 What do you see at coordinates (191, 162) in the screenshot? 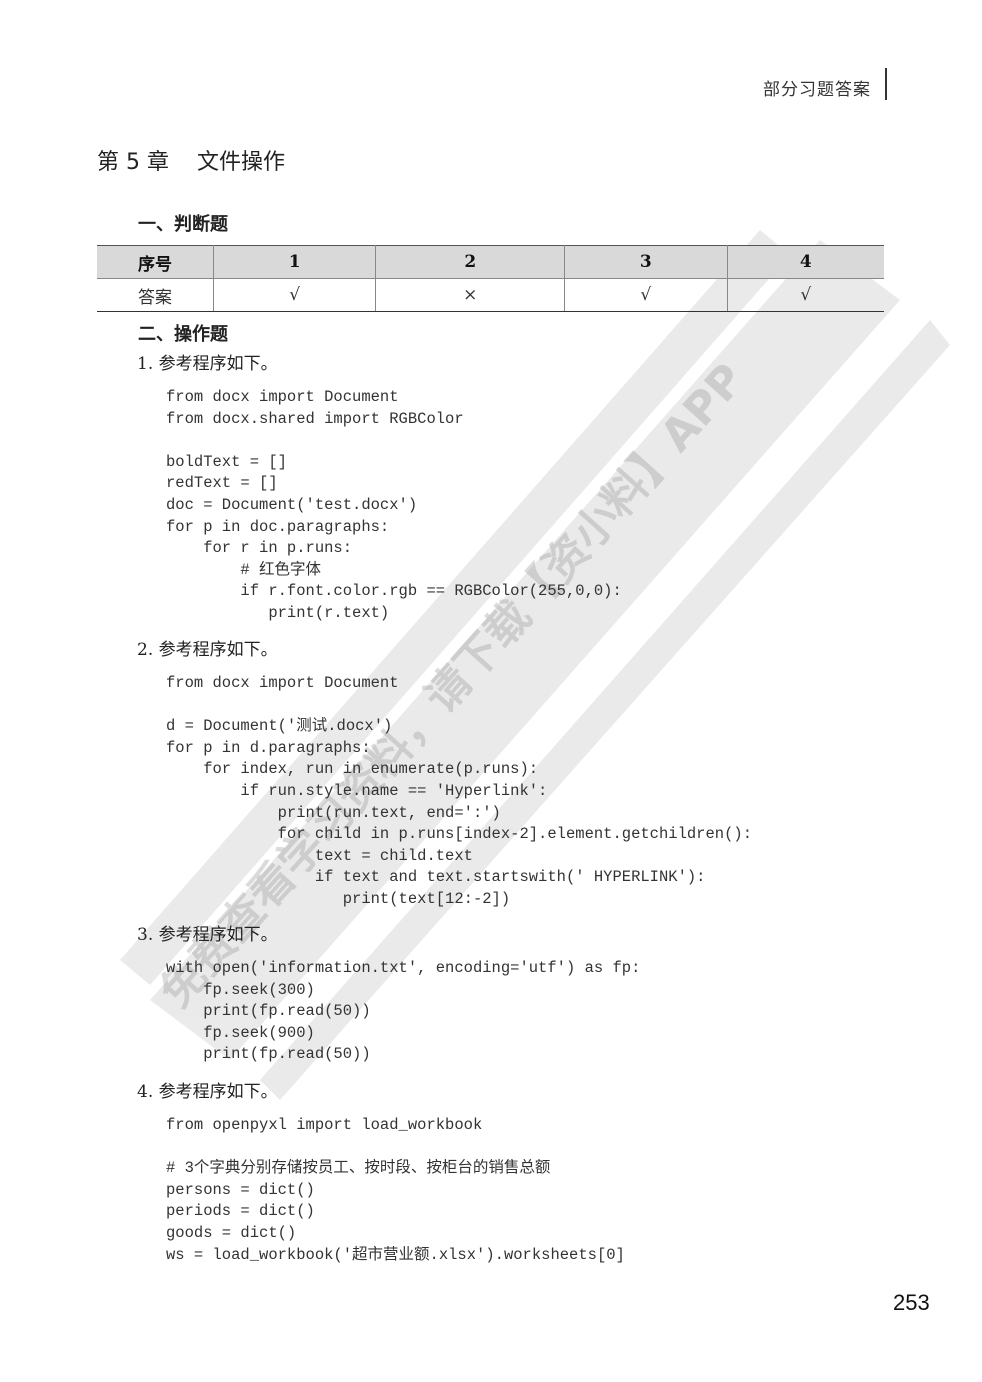
I see `chapter-title: 第 5 章 文件操作` at bounding box center [191, 162].